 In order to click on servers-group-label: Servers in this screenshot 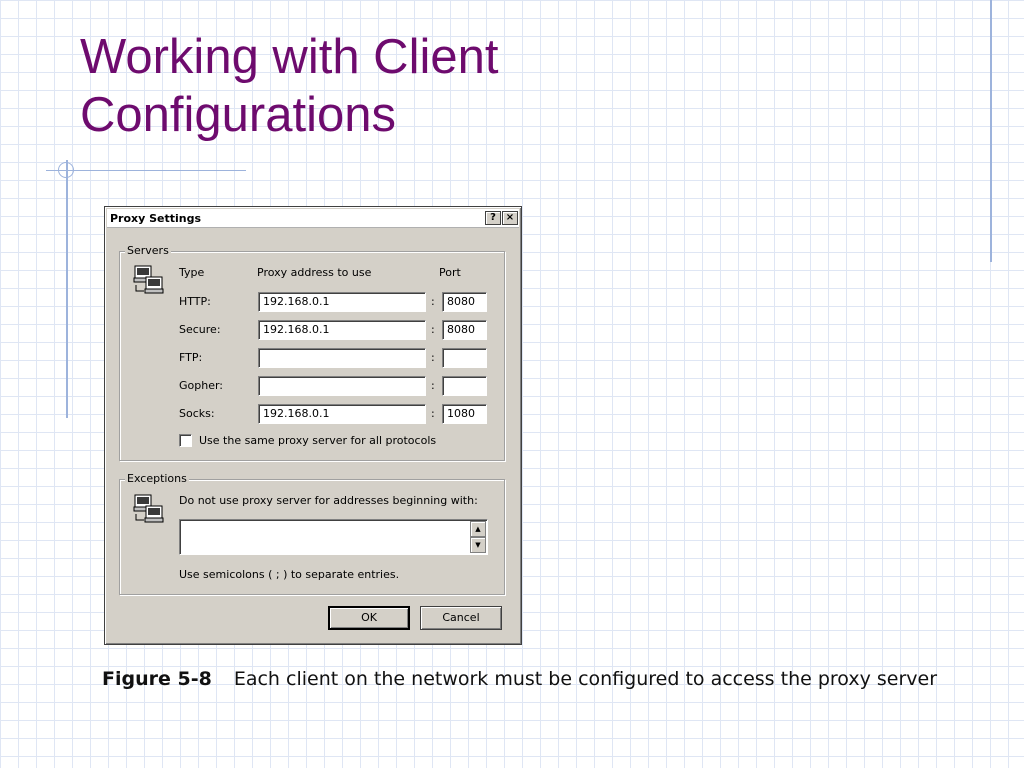, I will do `click(148, 250)`.